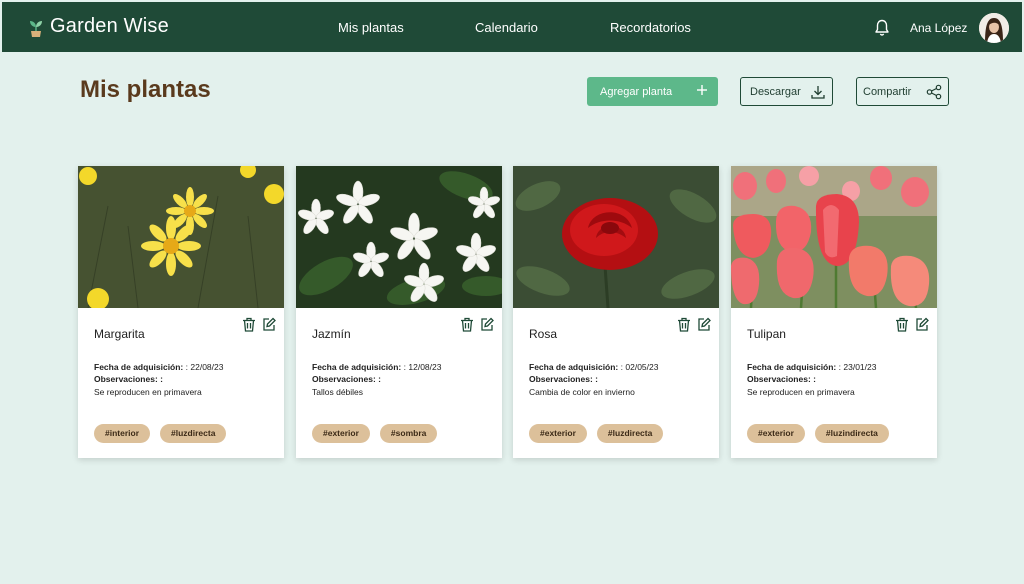 Image resolution: width=1024 pixels, height=584 pixels. I want to click on plant-name: Jazmín, so click(331, 334).